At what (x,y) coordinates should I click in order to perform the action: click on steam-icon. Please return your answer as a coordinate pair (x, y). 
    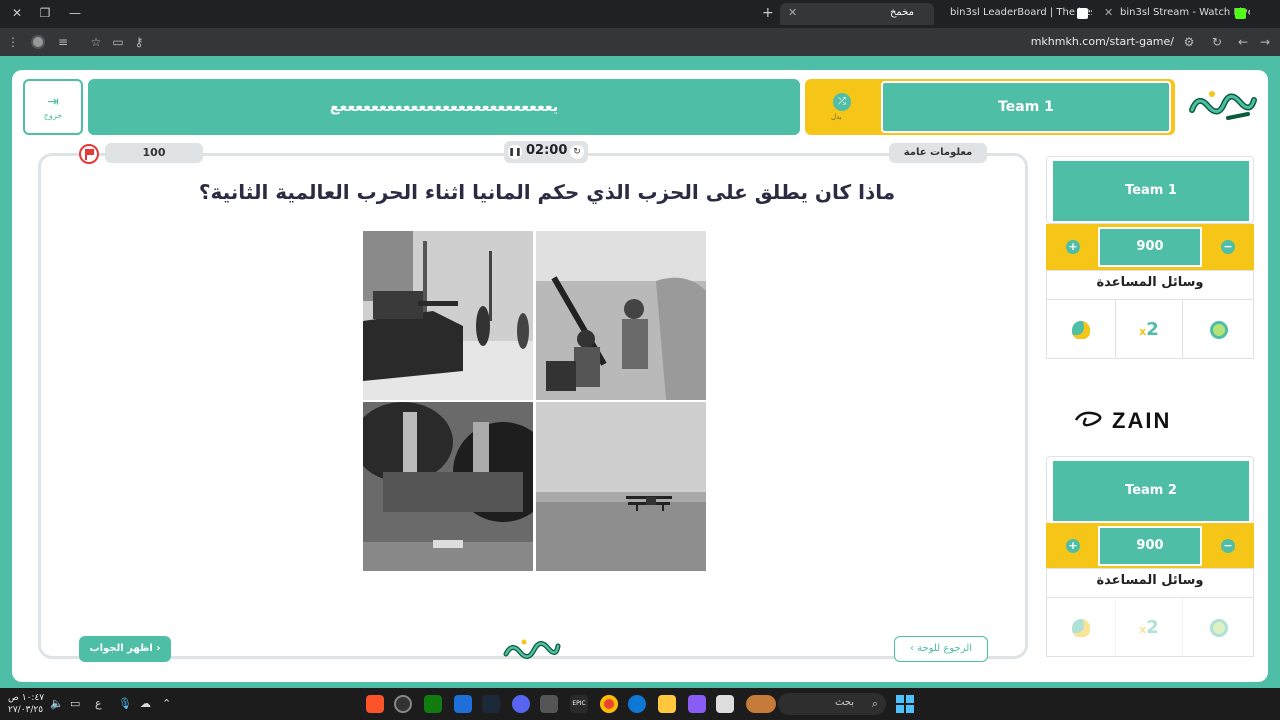
    Looking at the image, I should click on (491, 704).